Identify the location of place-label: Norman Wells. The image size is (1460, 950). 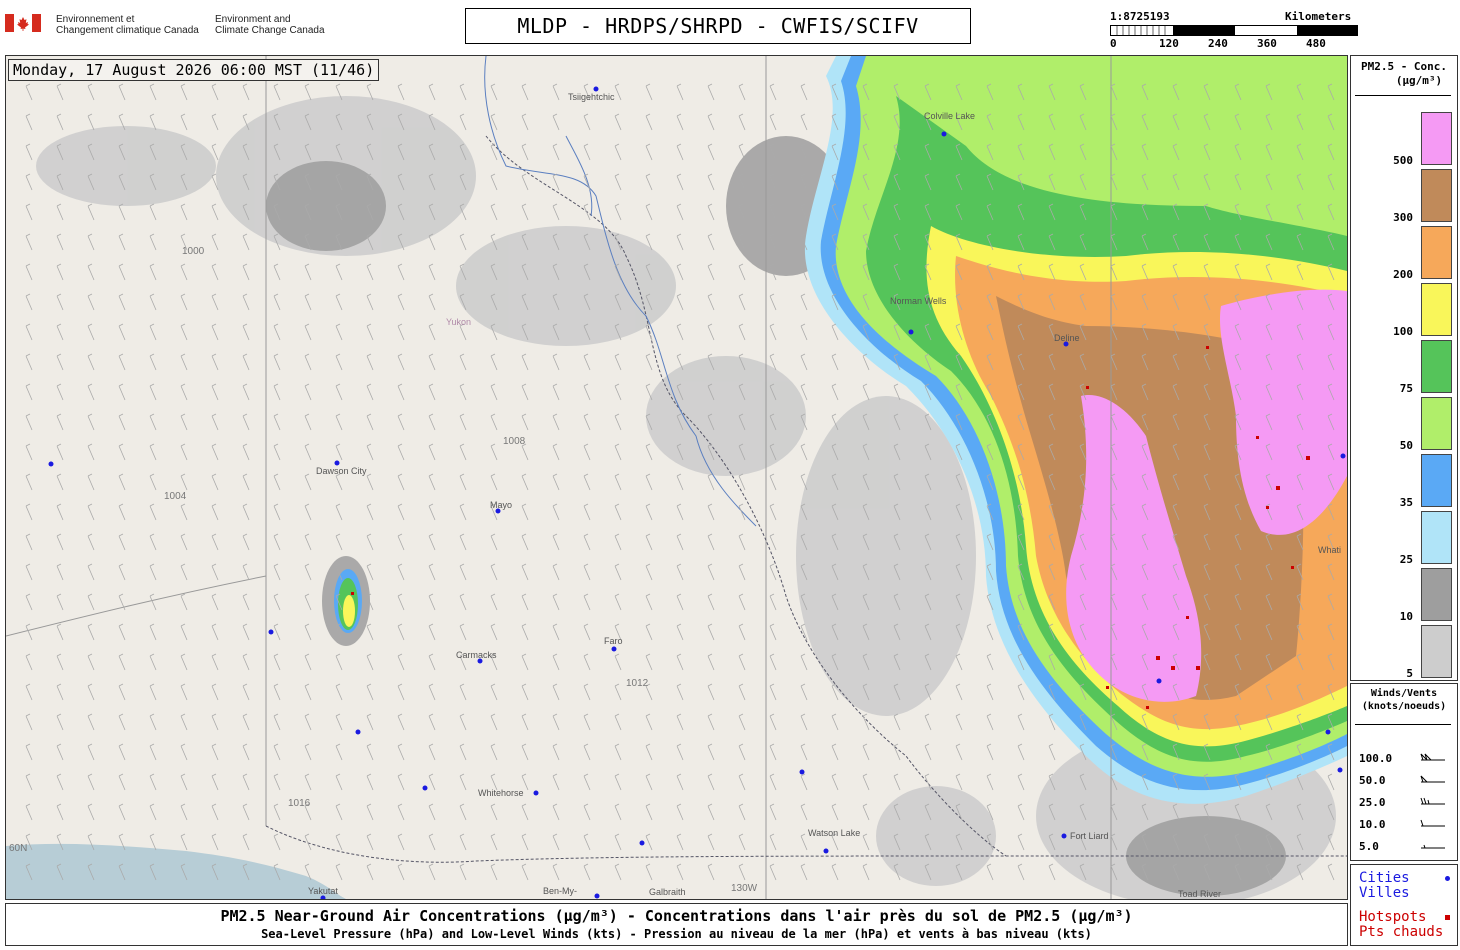
(918, 301).